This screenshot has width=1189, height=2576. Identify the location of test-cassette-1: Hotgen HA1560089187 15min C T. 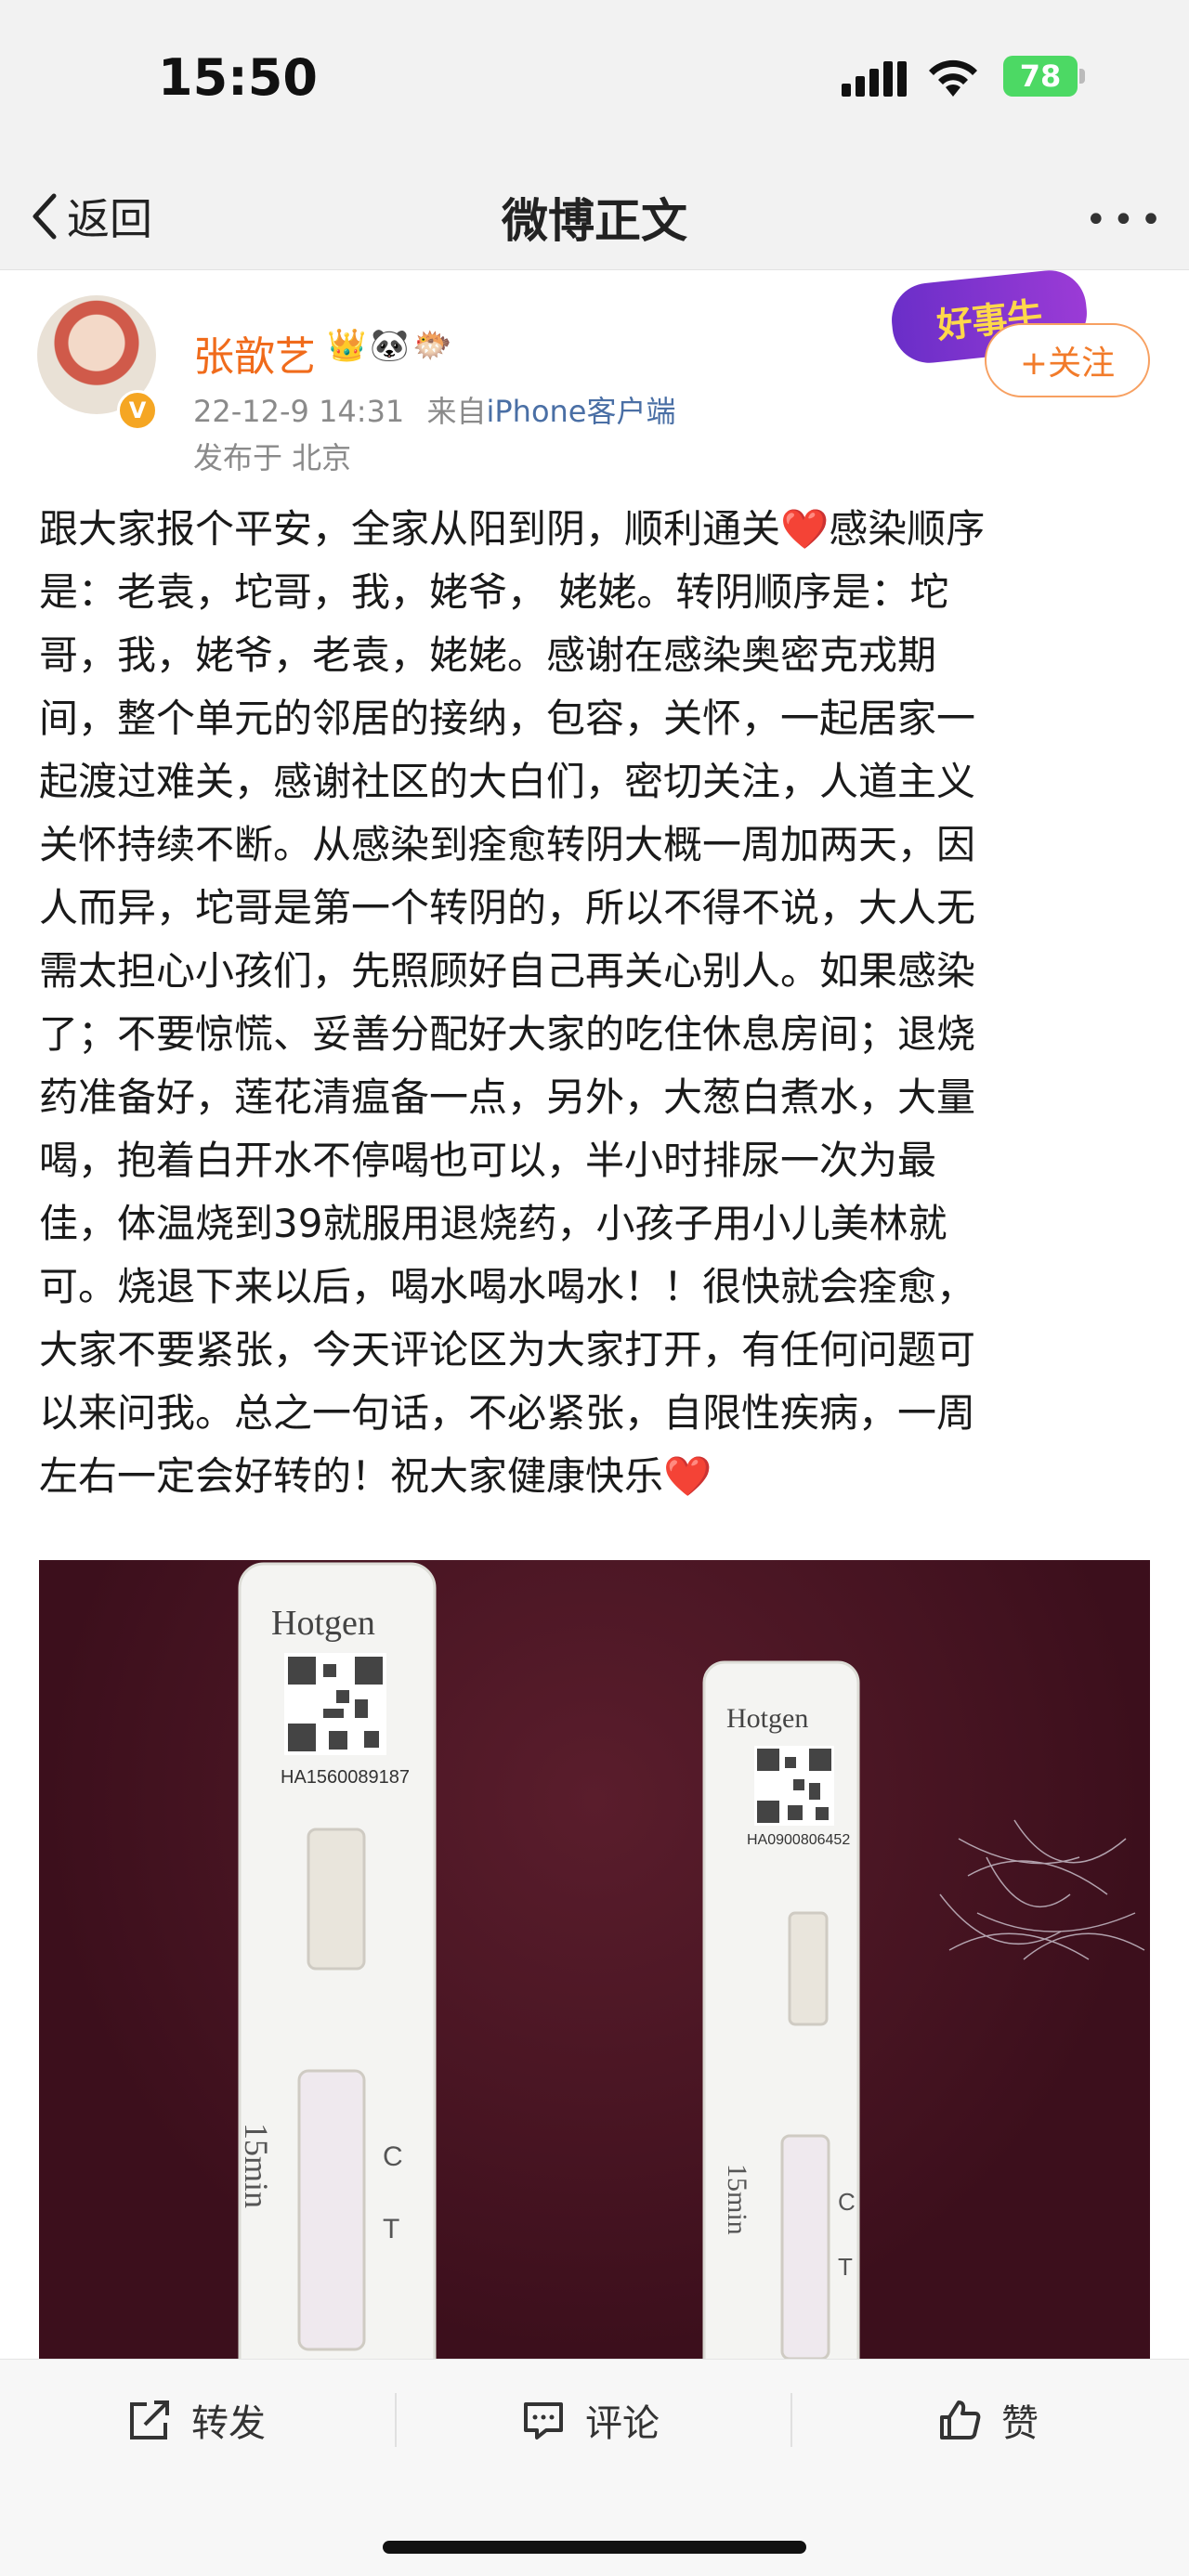
(338, 1960).